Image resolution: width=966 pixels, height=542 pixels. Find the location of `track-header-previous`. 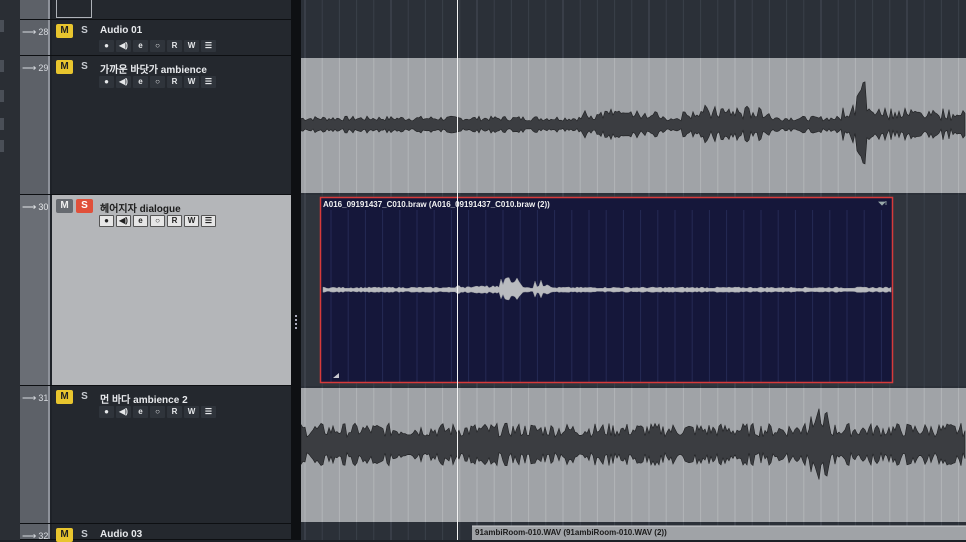

track-header-previous is located at coordinates (156, 10).